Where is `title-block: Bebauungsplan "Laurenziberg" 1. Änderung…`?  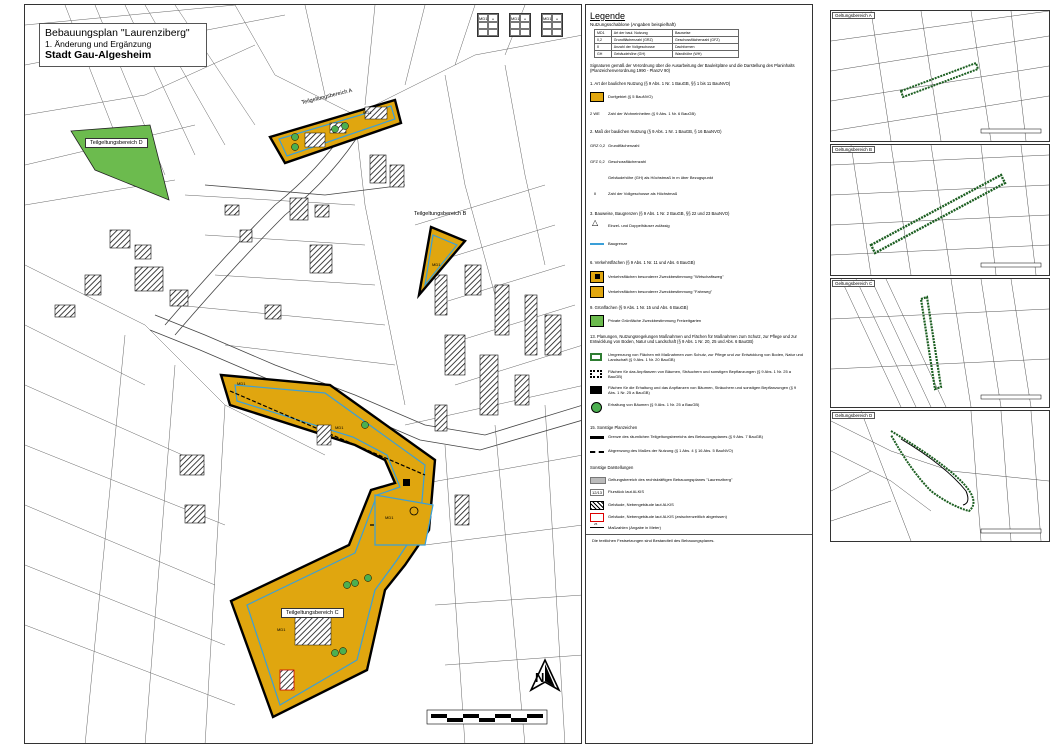
title-block: Bebauungsplan "Laurenziberg" 1. Änderung… is located at coordinates (123, 45).